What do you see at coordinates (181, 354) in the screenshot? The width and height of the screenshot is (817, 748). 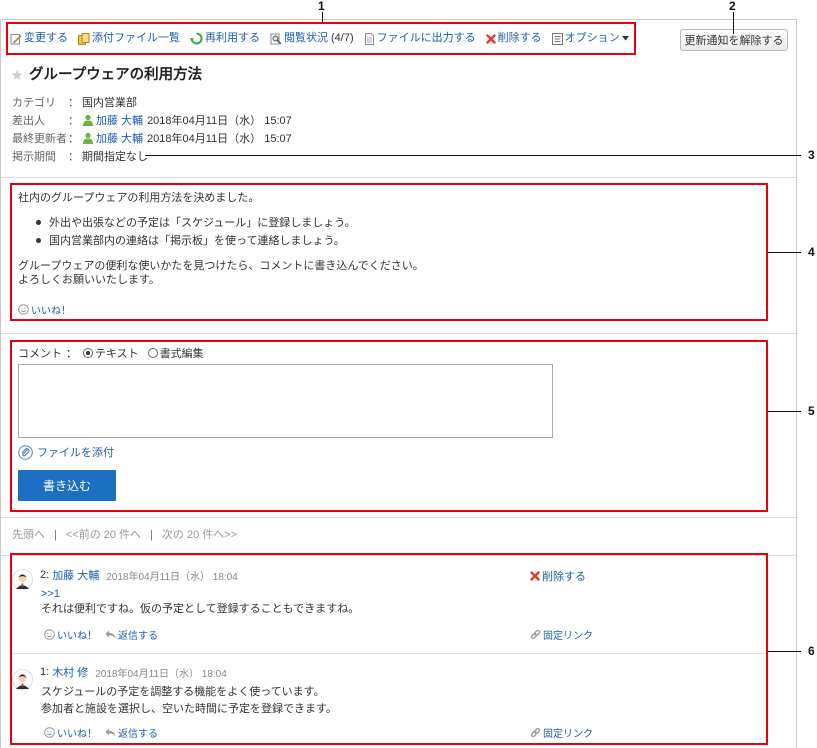 I see `mode-rich-label: 書式編集` at bounding box center [181, 354].